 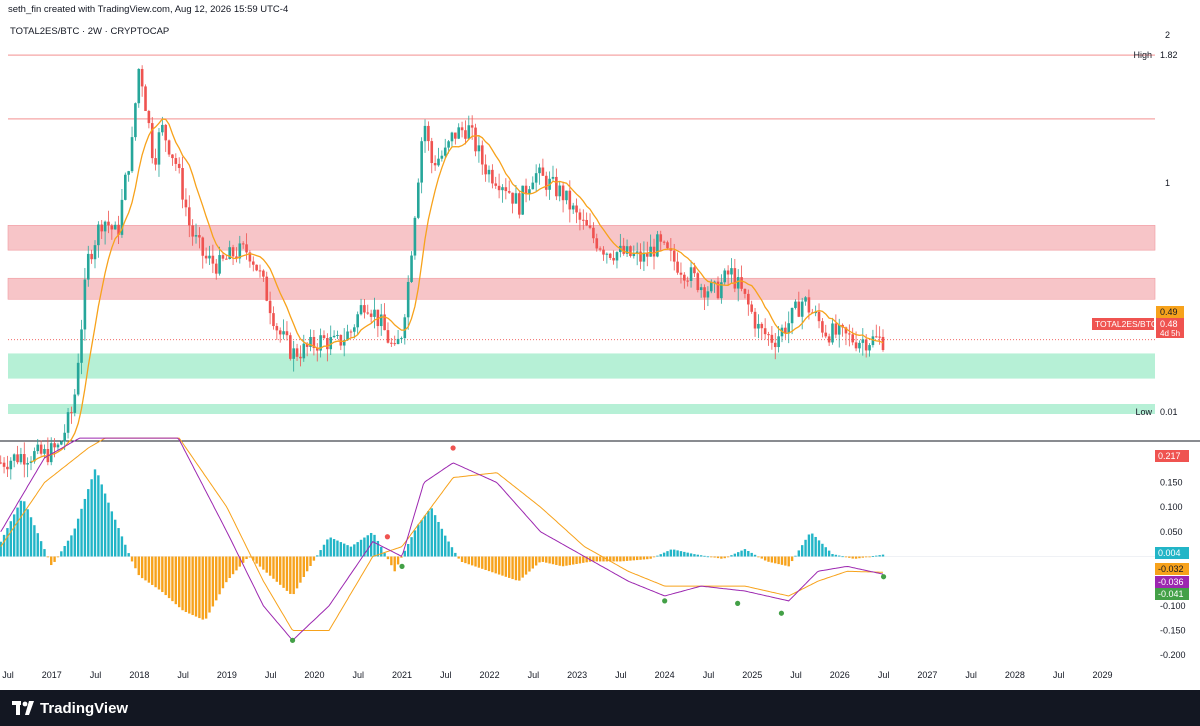 I want to click on footer-bar: TradingView, so click(x=600, y=708).